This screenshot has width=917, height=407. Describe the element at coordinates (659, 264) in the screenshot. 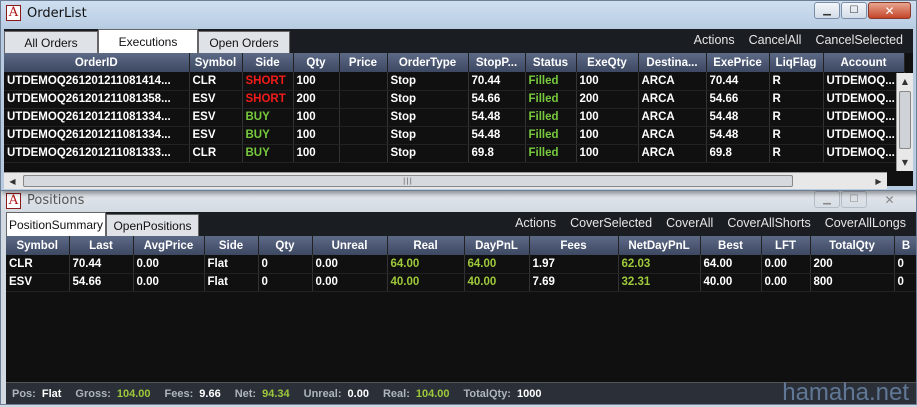

I see `cell-netdaypnl: 62.03` at that location.